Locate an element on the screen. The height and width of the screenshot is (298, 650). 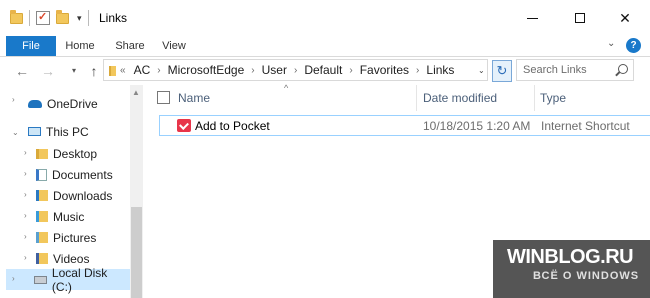
new-folder-icon is located at coordinates (62, 16).